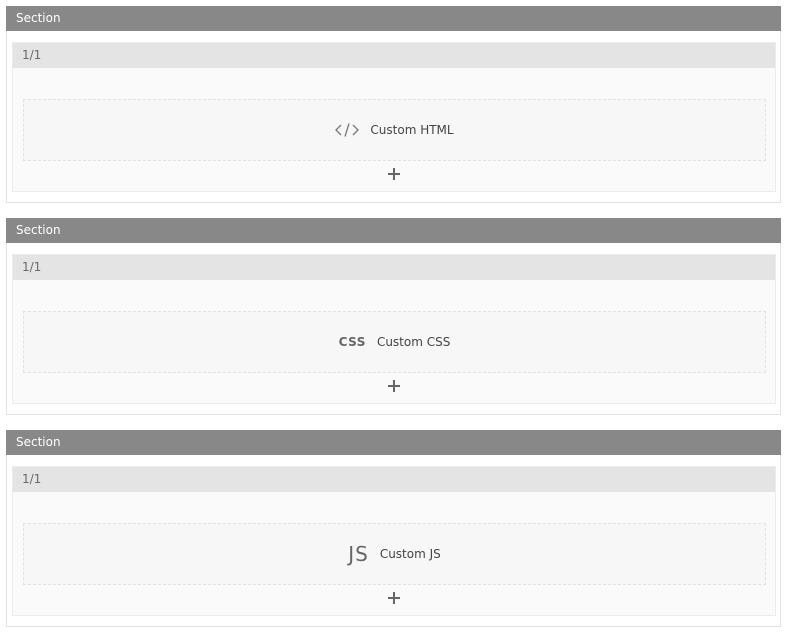 The image size is (788, 641). I want to click on custom-js-element: JS Custom JS, so click(394, 554).